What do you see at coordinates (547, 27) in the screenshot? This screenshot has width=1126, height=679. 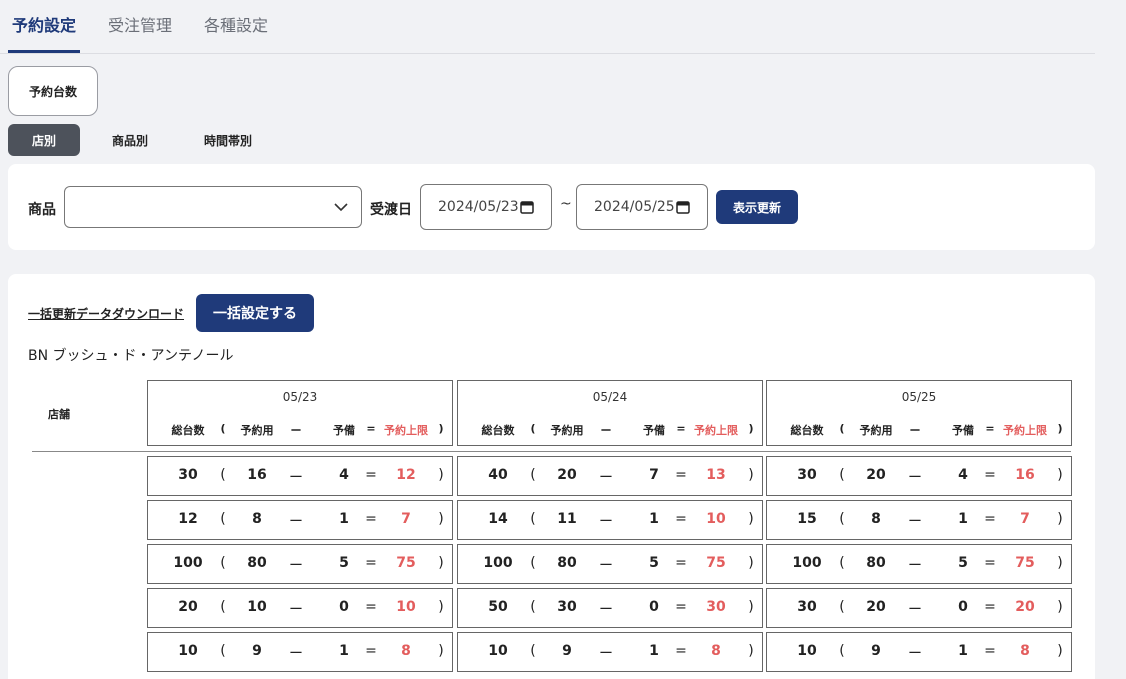 I see `top-tab-bar: 予約設定 受注管理 各種設定` at bounding box center [547, 27].